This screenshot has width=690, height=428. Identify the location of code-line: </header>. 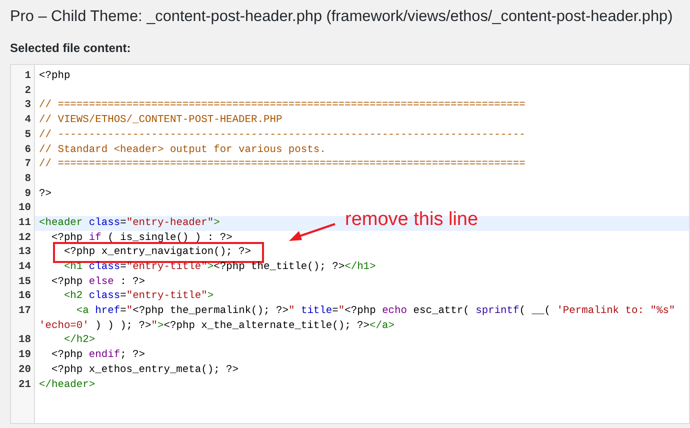
(67, 384).